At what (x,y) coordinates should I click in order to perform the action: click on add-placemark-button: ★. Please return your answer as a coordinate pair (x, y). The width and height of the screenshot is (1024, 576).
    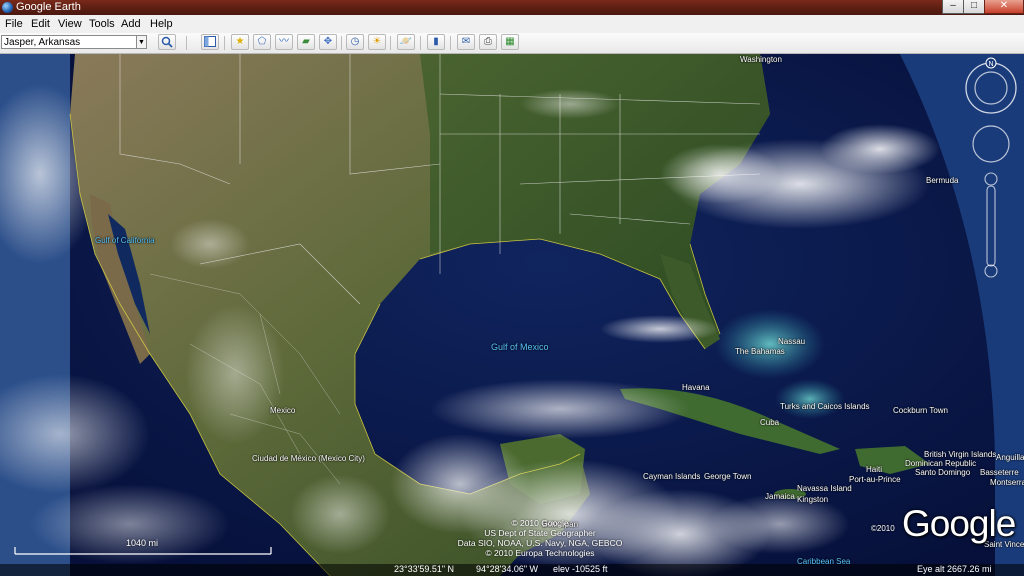
    Looking at the image, I should click on (240, 42).